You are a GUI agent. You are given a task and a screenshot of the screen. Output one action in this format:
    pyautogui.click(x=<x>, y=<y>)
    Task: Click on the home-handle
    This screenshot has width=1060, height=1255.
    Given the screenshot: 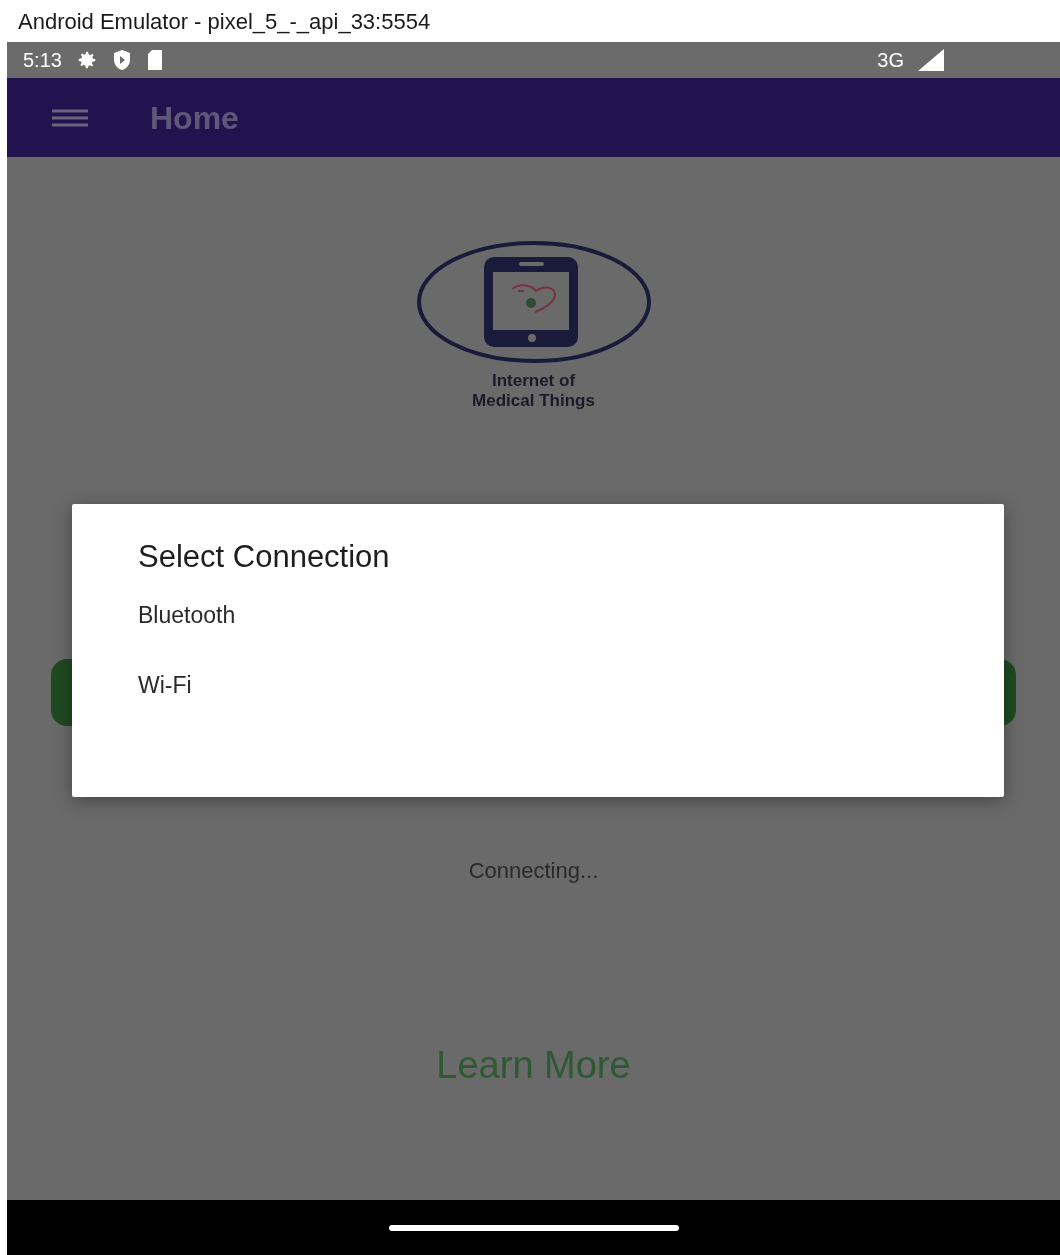 What is the action you would take?
    pyautogui.click(x=533, y=1227)
    